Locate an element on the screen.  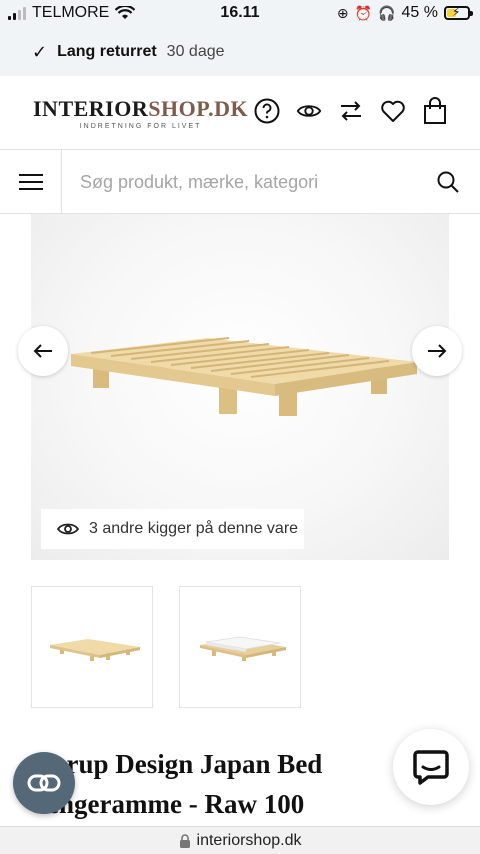
lock-icon is located at coordinates (184, 840).